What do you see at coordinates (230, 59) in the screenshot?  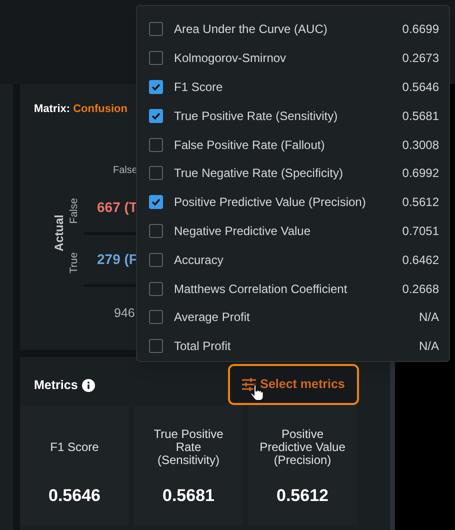 I see `option-label: Kolmogorov-Smirnov` at bounding box center [230, 59].